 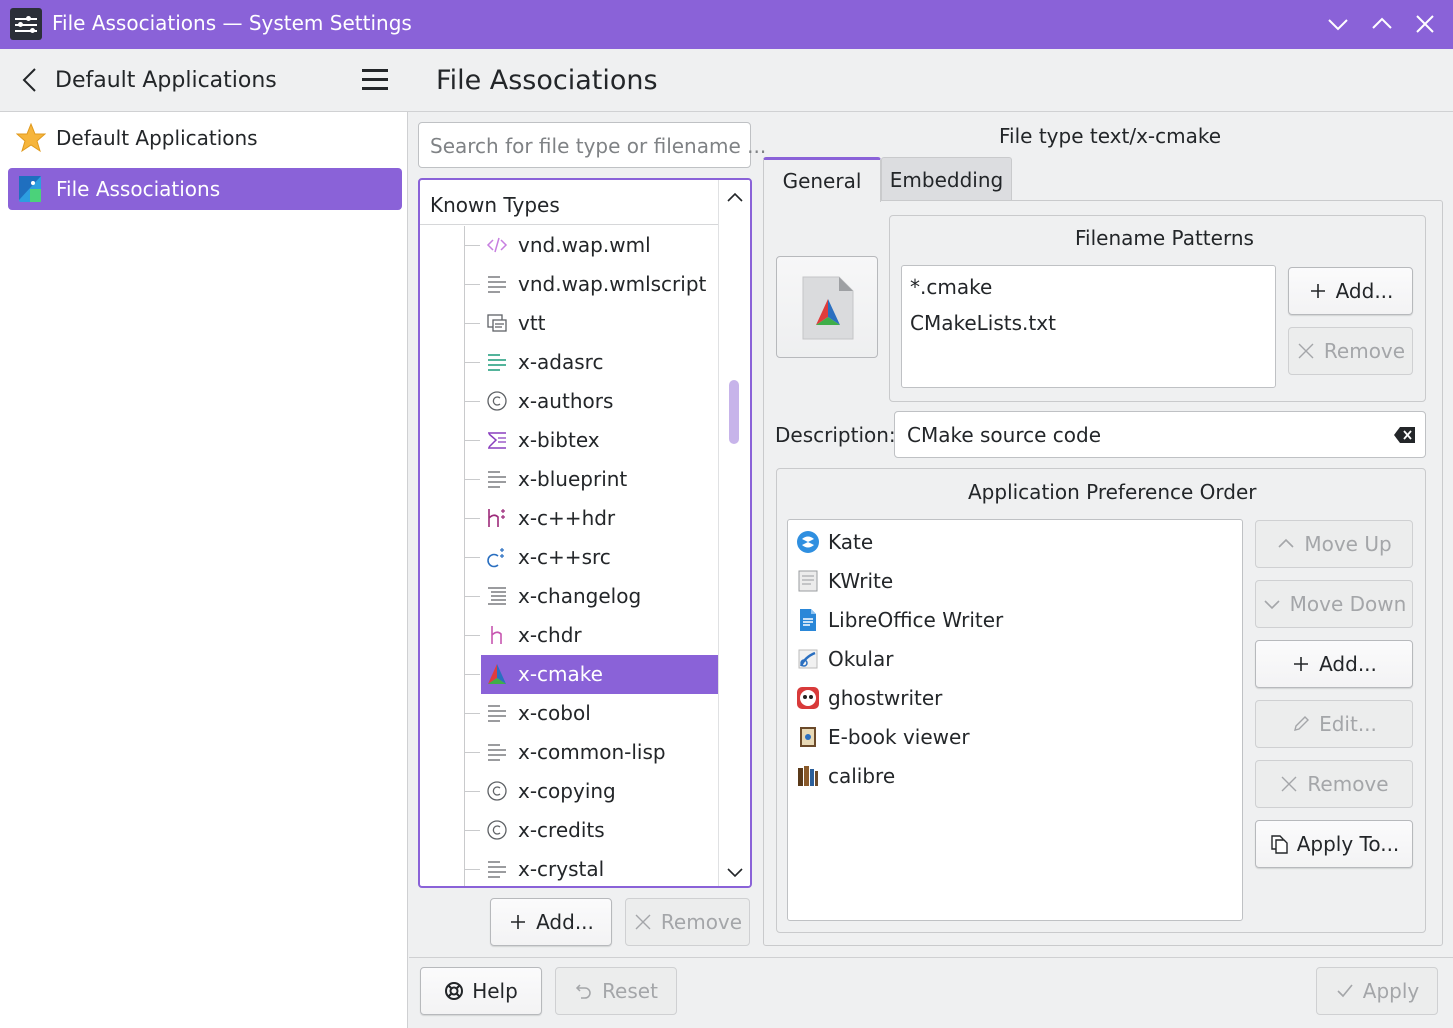 I want to click on tree-item-x-copying: x-copying, so click(x=569, y=791).